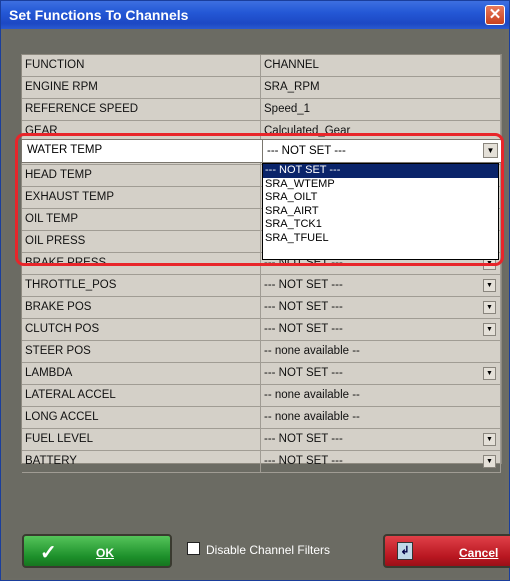  I want to click on channel-column-header: CHANNEL, so click(381, 66).